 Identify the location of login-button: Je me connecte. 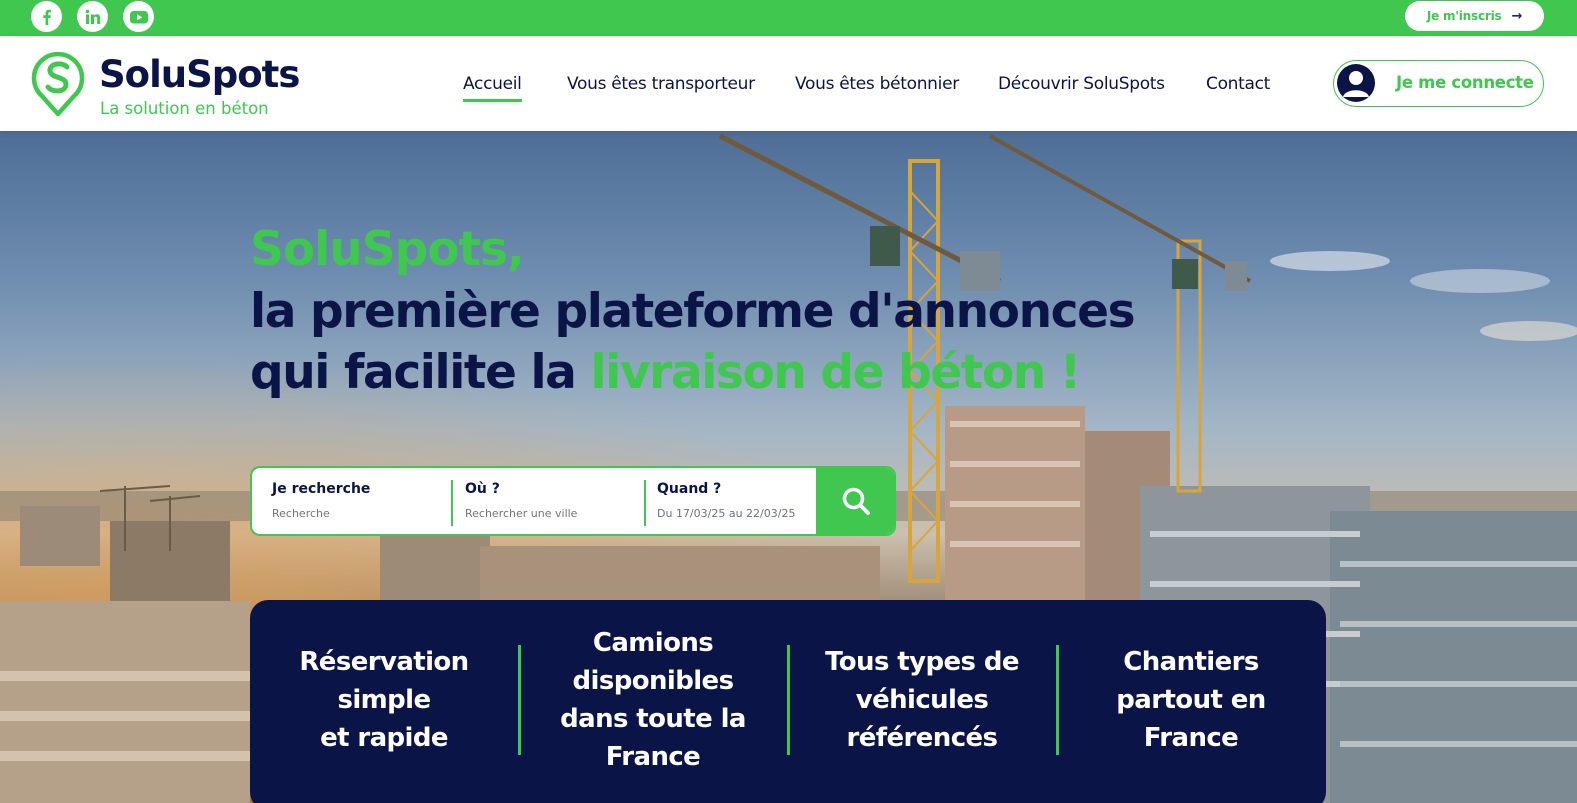
(1438, 83).